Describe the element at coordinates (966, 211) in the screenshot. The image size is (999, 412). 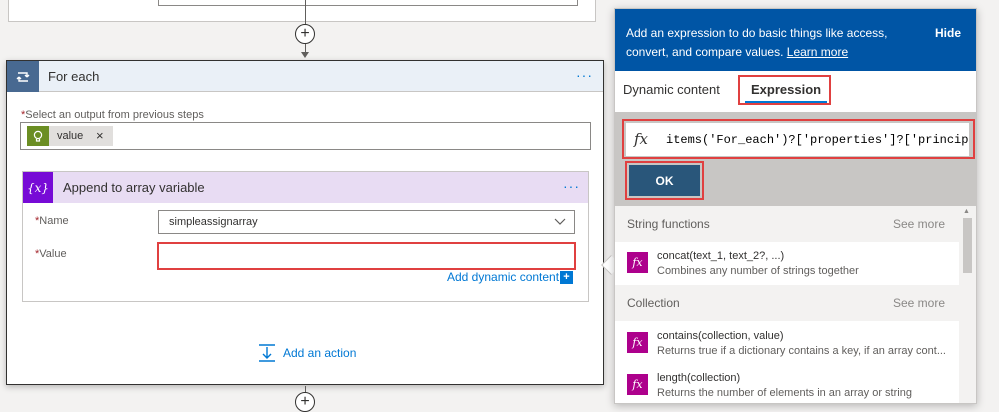
I see `scroll-up-icon: ▲` at that location.